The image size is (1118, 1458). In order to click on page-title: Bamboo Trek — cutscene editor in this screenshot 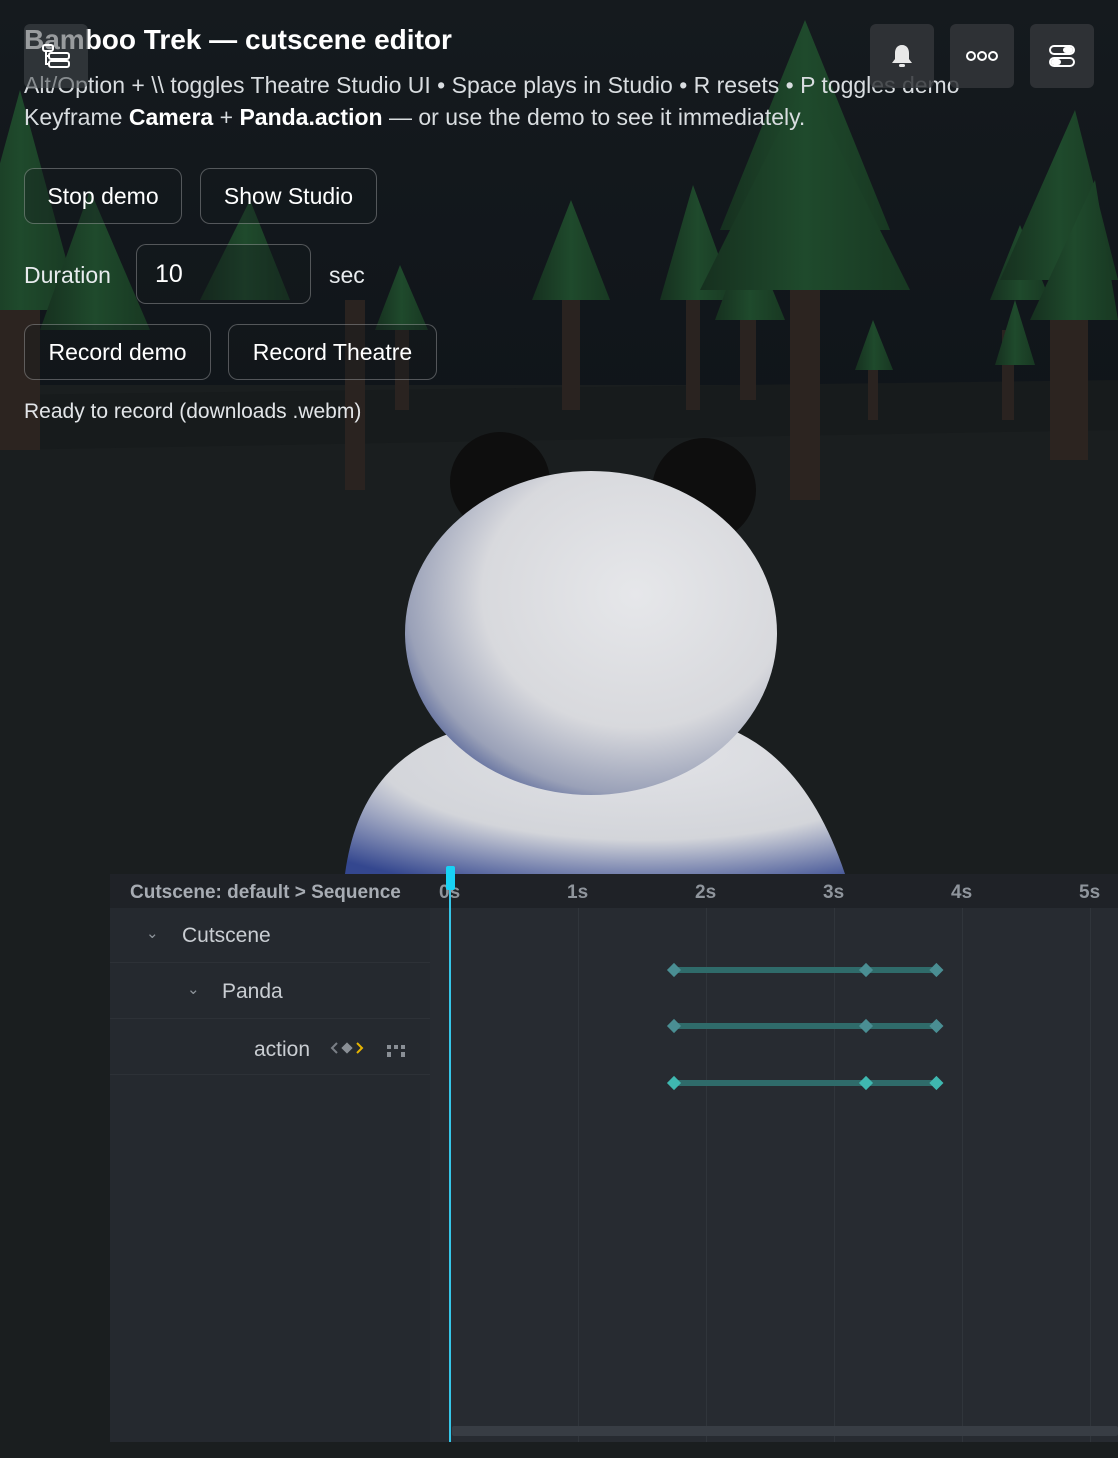, I will do `click(238, 39)`.